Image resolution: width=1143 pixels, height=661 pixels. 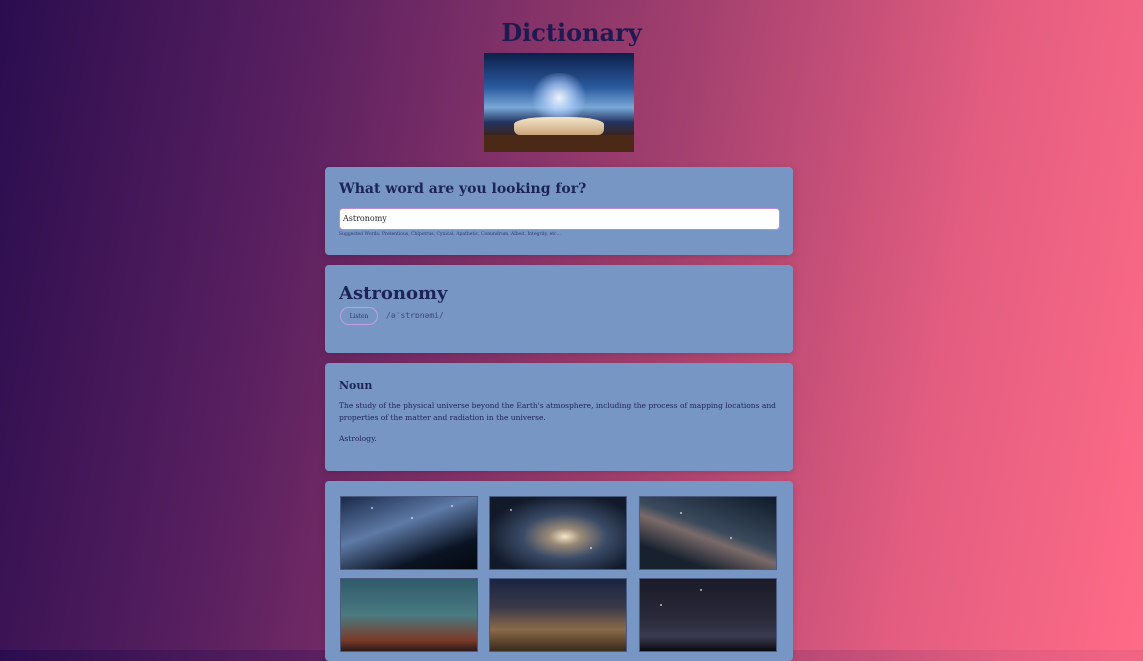 I want to click on phonetic-text: /əˈstrɒnəmi/, so click(x=415, y=315).